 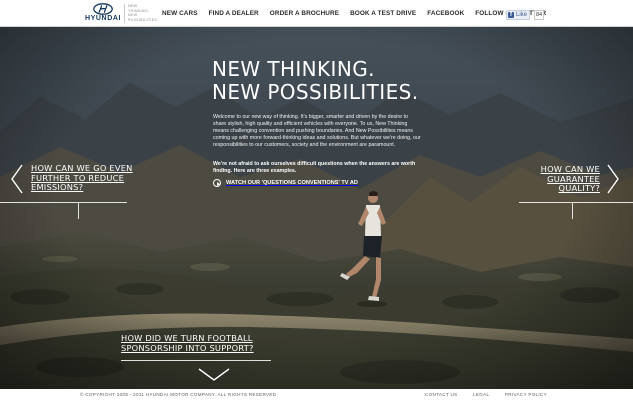 I want to click on facebook-like-label: Like, so click(x=522, y=15).